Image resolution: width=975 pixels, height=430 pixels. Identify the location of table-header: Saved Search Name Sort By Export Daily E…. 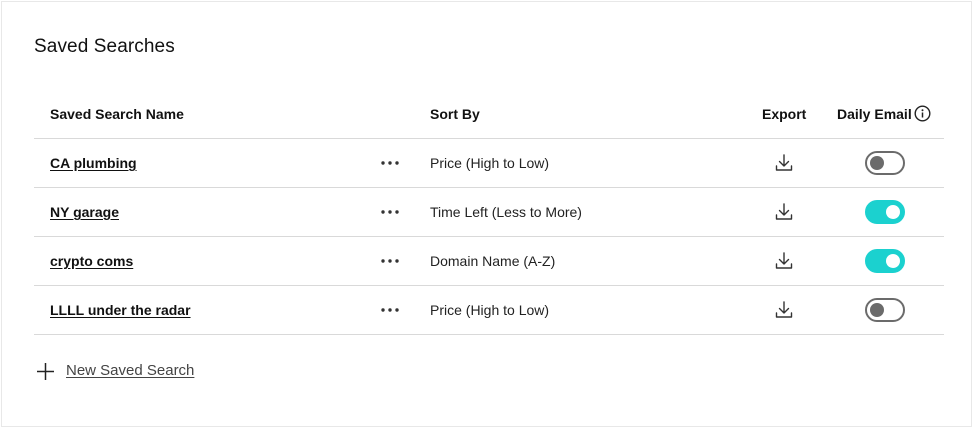
(489, 114).